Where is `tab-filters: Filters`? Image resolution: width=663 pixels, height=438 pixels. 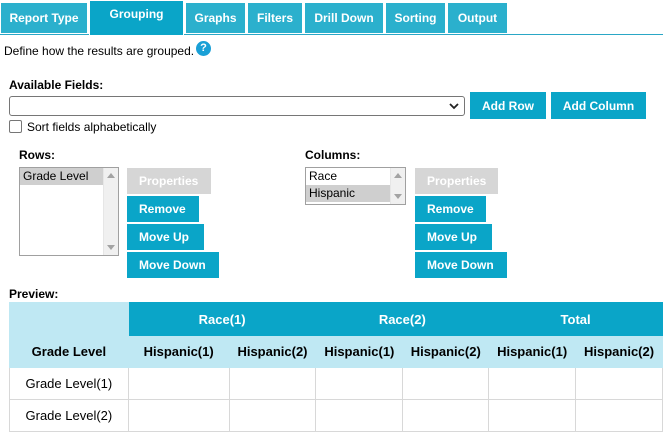
tab-filters: Filters is located at coordinates (275, 18).